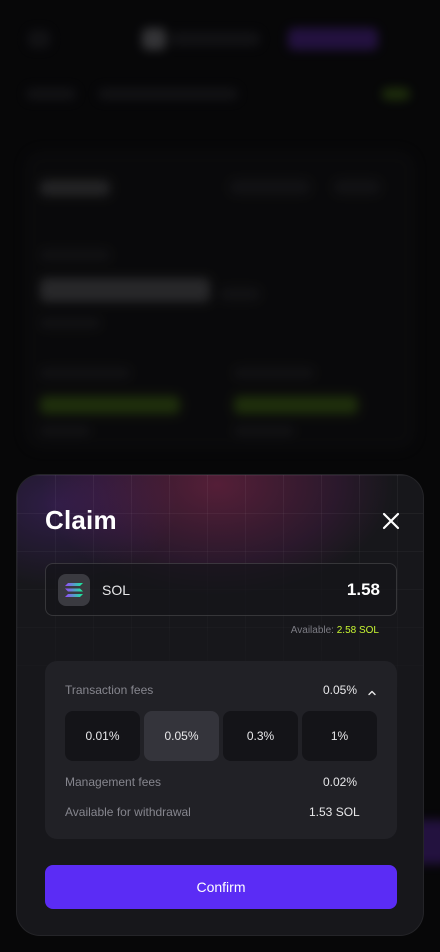  Describe the element at coordinates (335, 630) in the screenshot. I see `available-balance: Available: 2.58 SOL` at that location.